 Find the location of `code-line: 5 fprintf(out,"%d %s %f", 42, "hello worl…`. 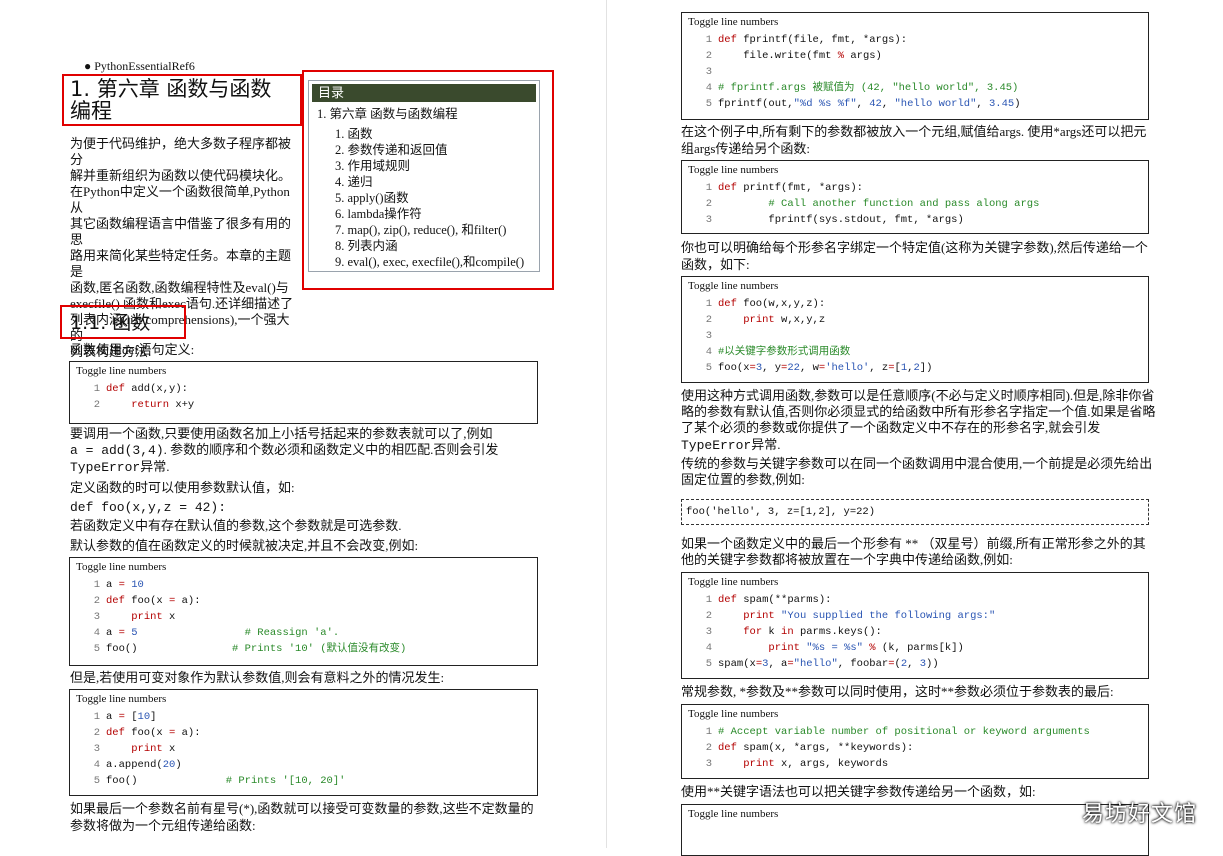

code-line: 5 fprintf(out,"%d %s %f", 42, "hello worl… is located at coordinates (915, 104).